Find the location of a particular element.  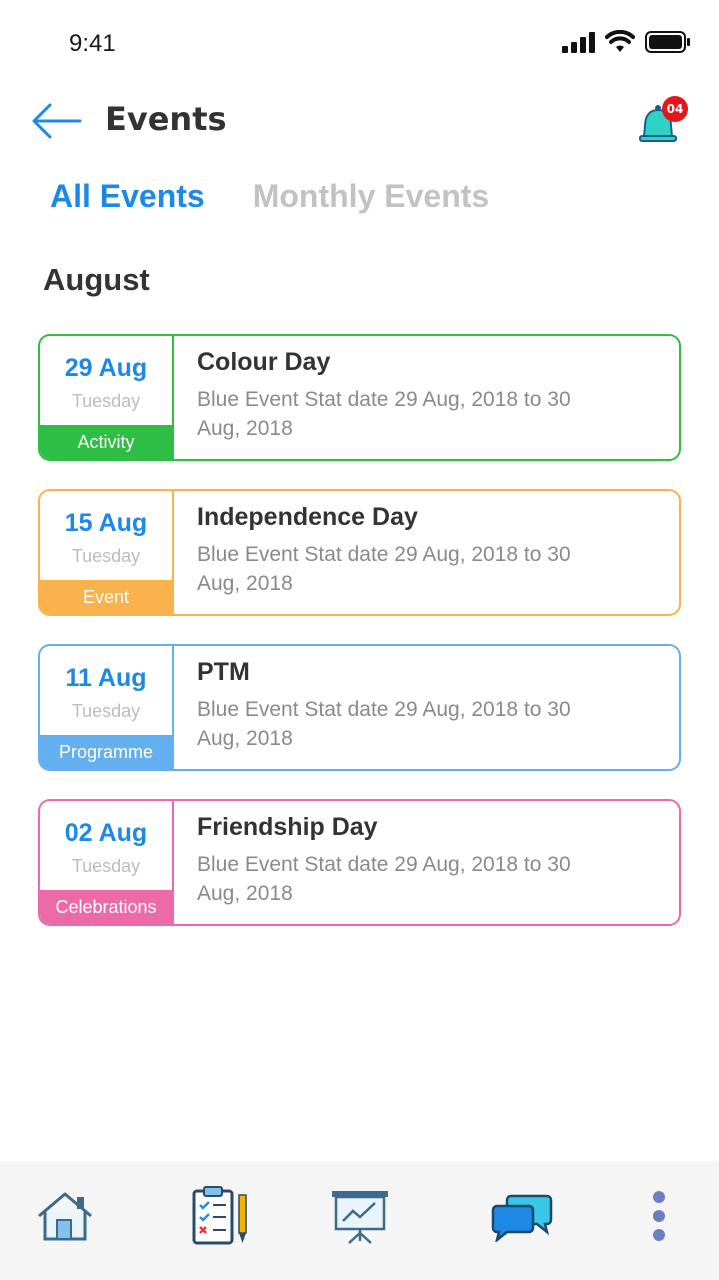

cellular-signal-icon is located at coordinates (578, 44).